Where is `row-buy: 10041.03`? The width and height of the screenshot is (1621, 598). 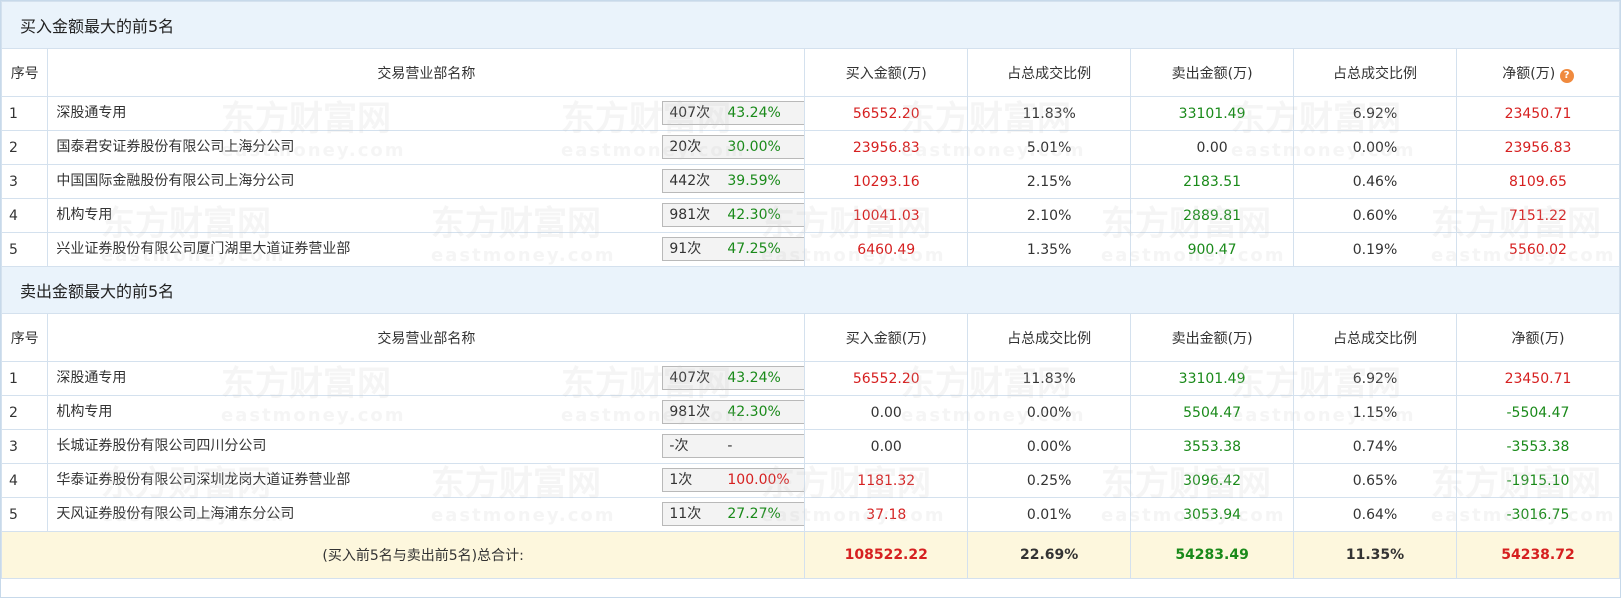 row-buy: 10041.03 is located at coordinates (886, 215).